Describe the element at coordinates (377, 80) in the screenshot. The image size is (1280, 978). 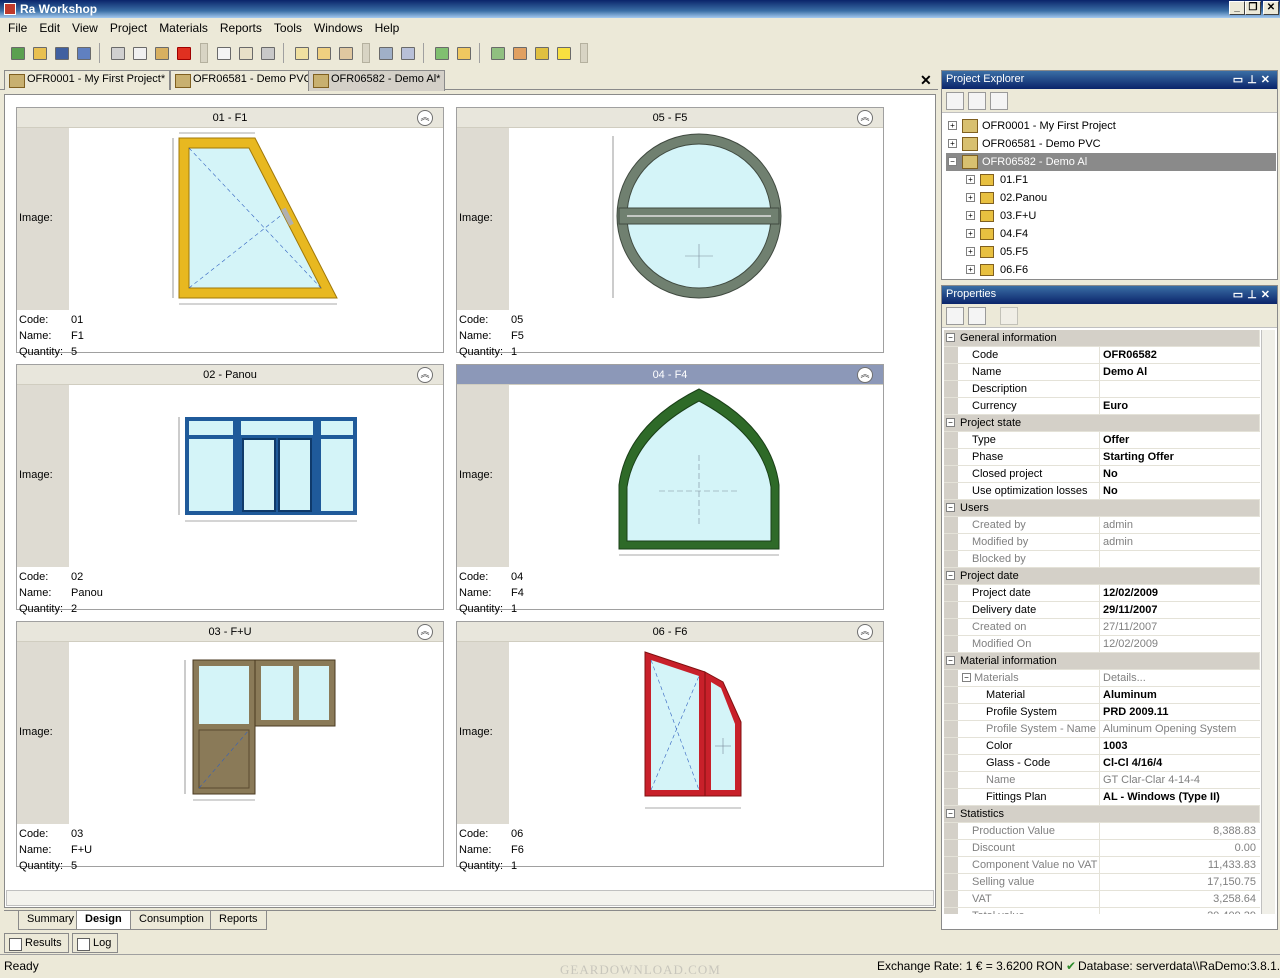
I see `tab-ofr06582: OFR06582 - Demo Al*` at that location.